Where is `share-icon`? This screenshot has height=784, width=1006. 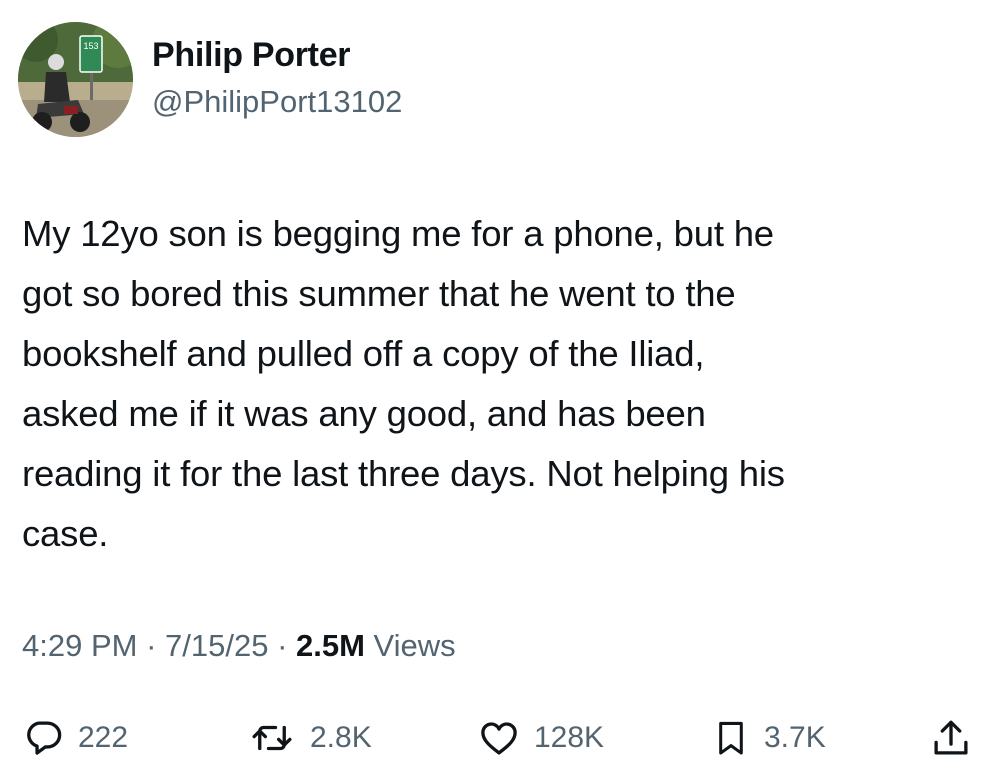
share-icon is located at coordinates (951, 737).